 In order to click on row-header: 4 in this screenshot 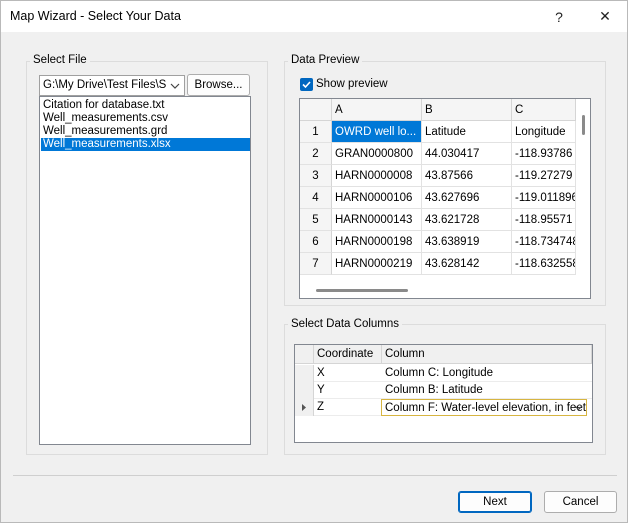, I will do `click(316, 198)`.